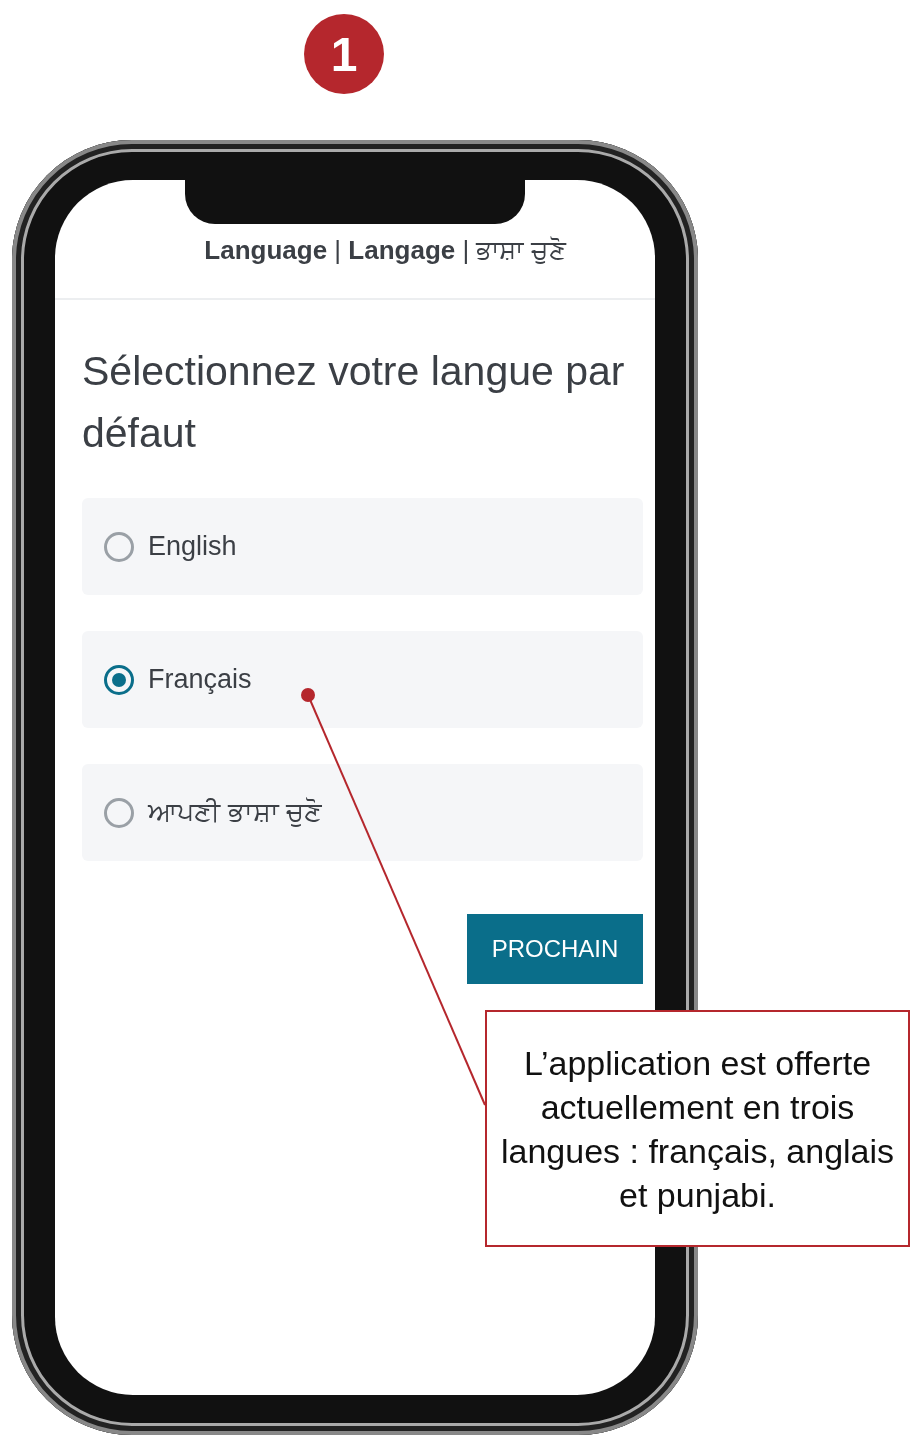 Image resolution: width=910 pixels, height=1435 pixels. I want to click on step-number-badge: 1, so click(344, 54).